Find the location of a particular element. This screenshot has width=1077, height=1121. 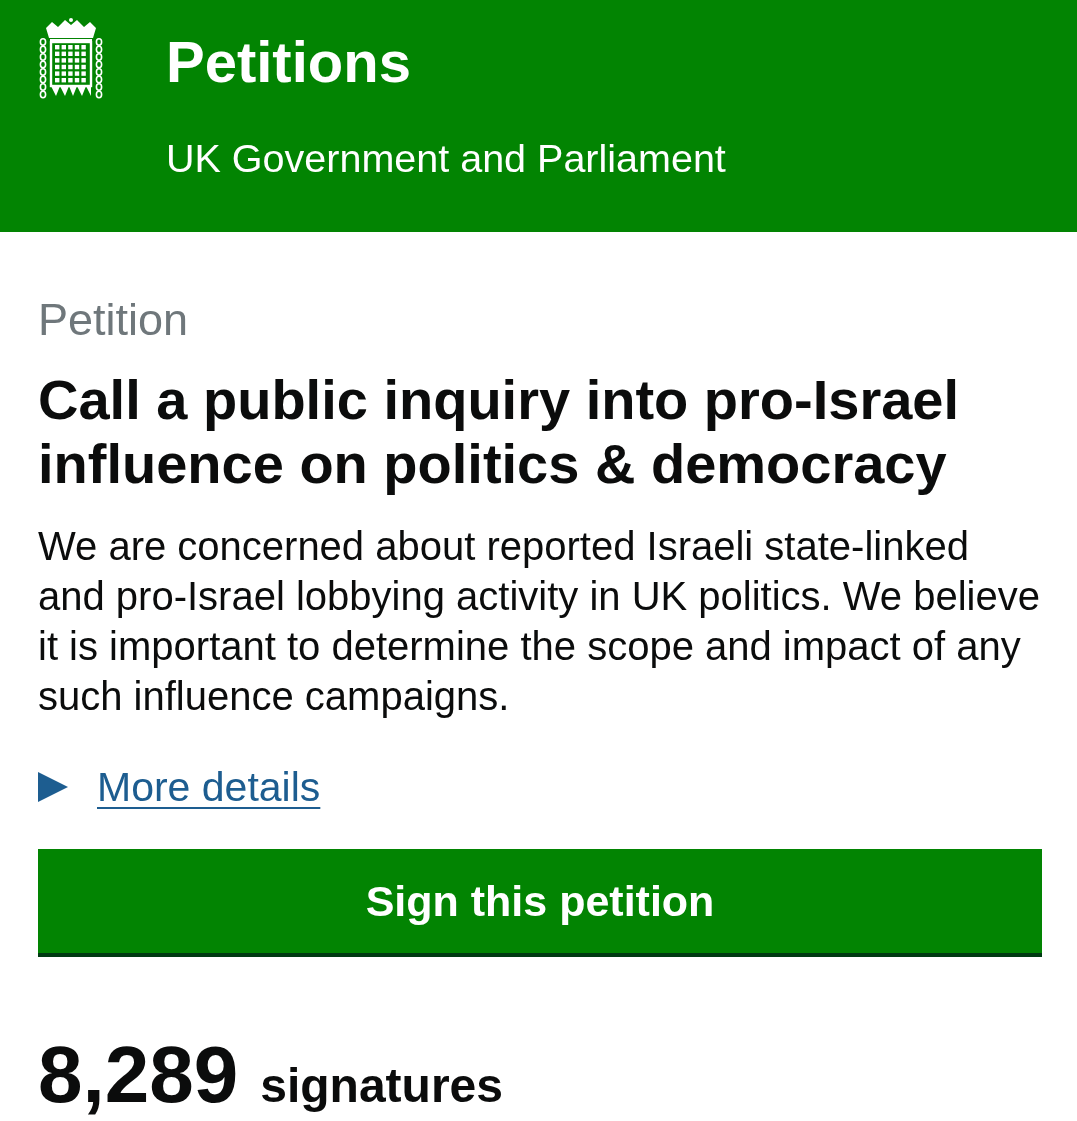

sign-petition-button: Sign this petition is located at coordinates (540, 903).